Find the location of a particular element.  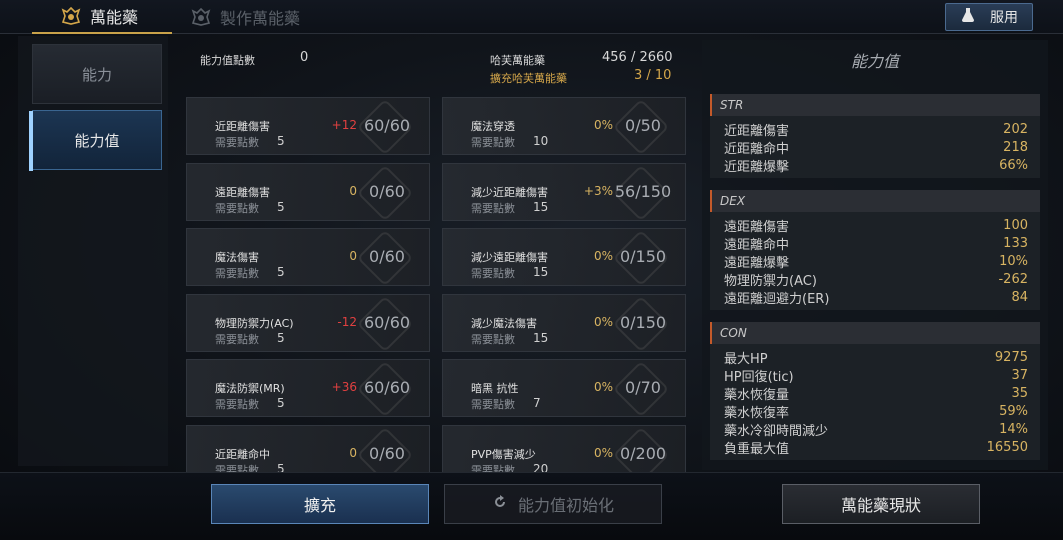

card-name: 魔法穿透 is located at coordinates (493, 126).